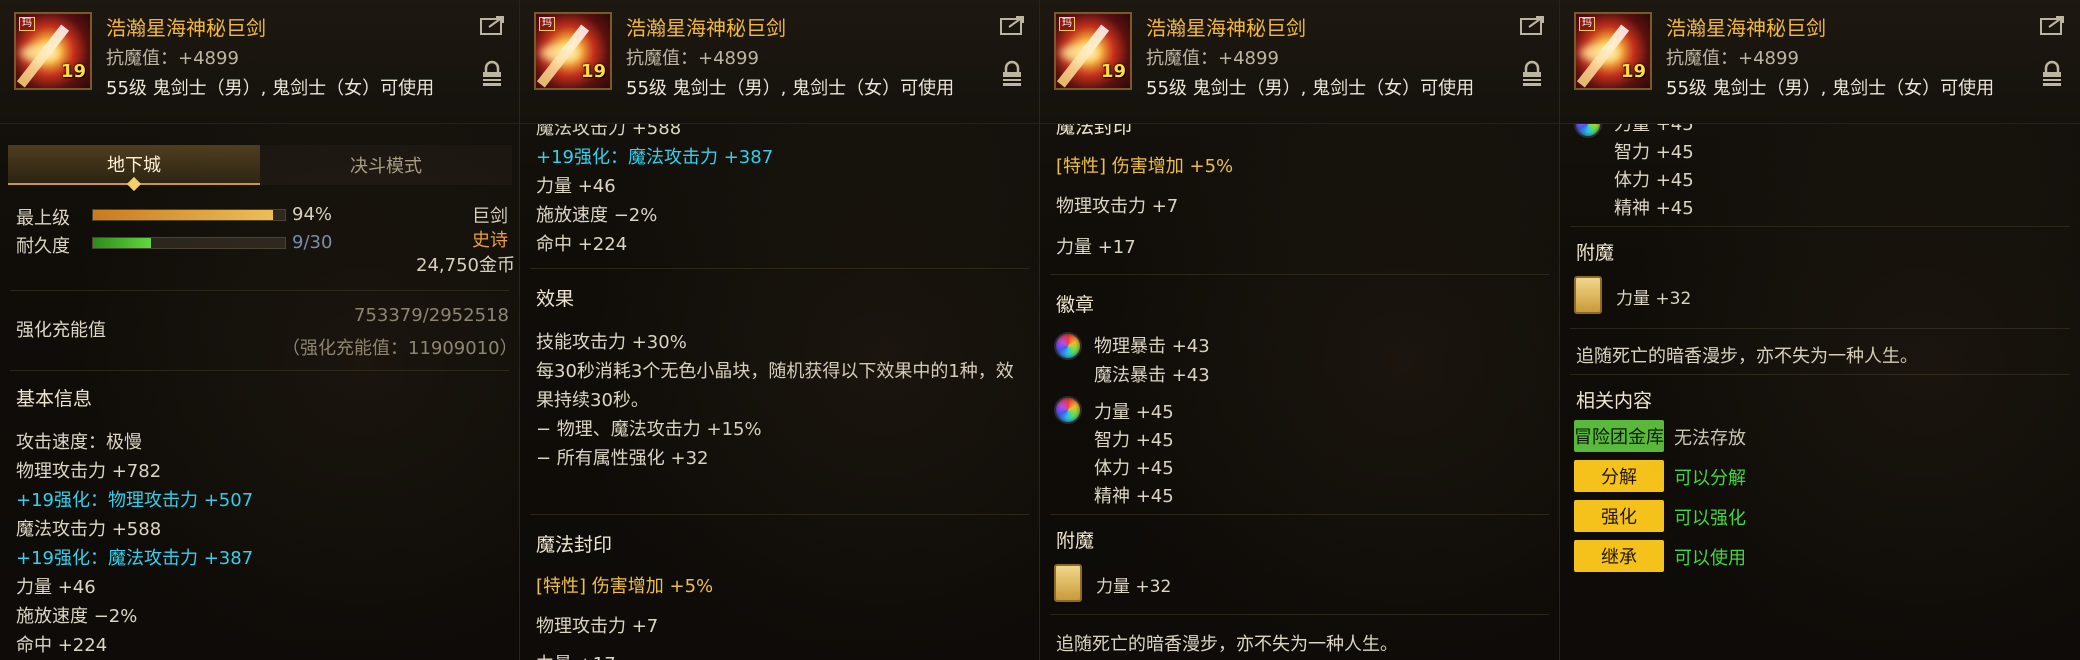  I want to click on tab-dungeon-label: 地下城, so click(134, 165).